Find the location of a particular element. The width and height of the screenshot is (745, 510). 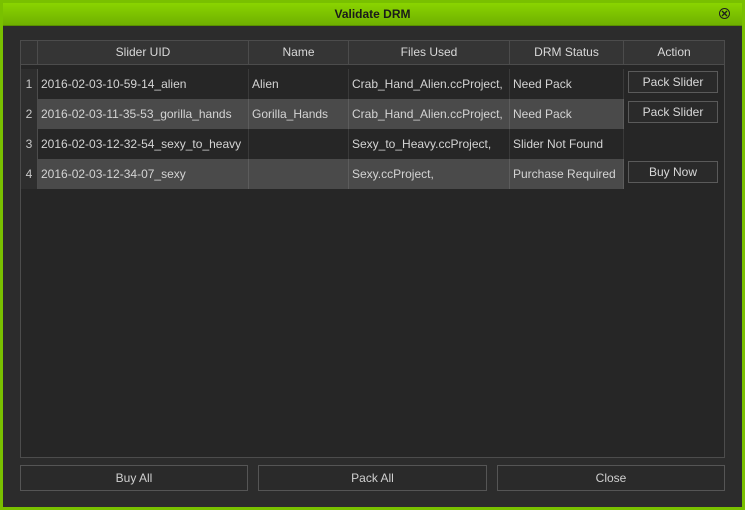

buy-all-button: Buy All is located at coordinates (134, 478).